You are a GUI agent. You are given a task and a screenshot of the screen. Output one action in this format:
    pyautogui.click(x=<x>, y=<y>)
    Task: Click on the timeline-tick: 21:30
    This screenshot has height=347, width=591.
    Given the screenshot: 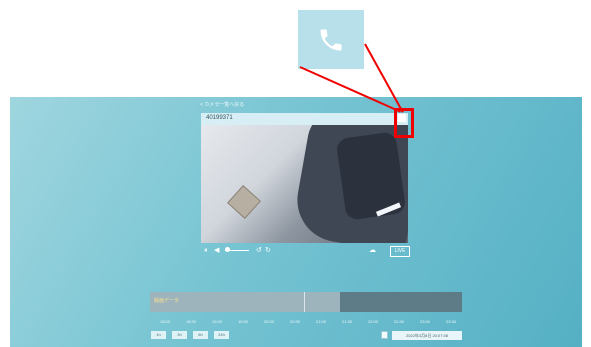 What is the action you would take?
    pyautogui.click(x=347, y=321)
    